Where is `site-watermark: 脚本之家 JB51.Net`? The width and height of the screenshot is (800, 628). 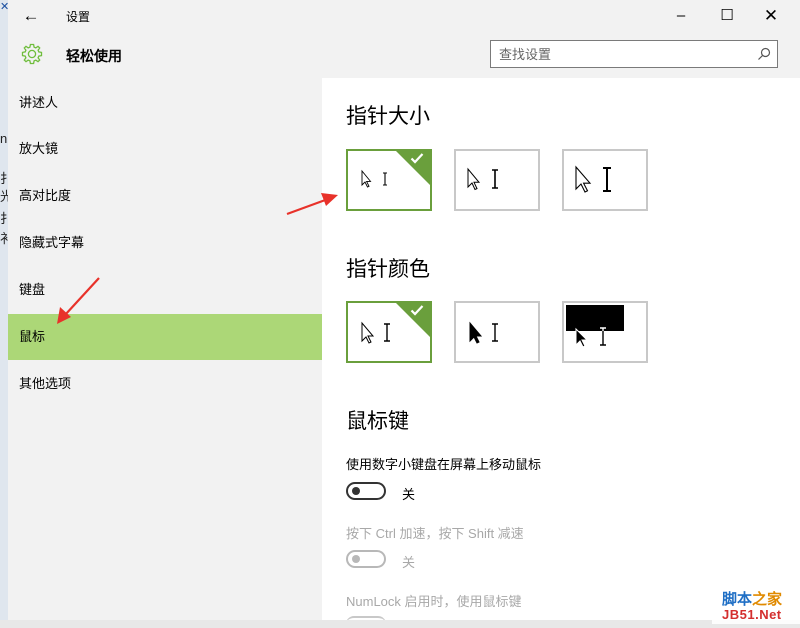
site-watermark: 脚本之家 JB51.Net is located at coordinates (756, 606).